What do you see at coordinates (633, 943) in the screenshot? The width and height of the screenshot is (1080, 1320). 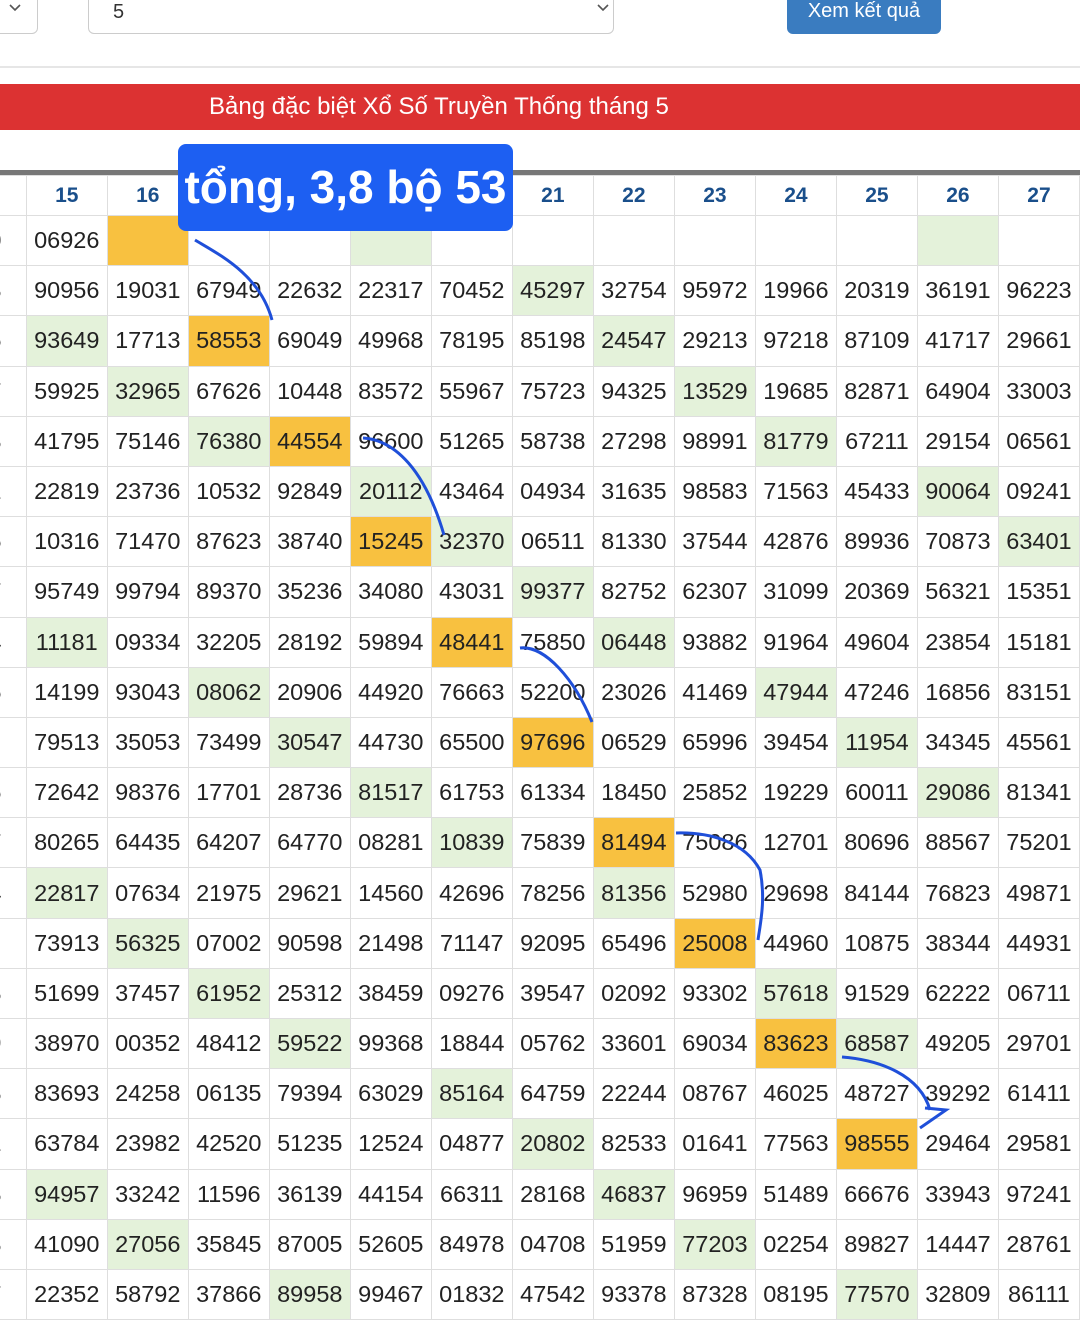 I see `result-cell: 65496` at bounding box center [633, 943].